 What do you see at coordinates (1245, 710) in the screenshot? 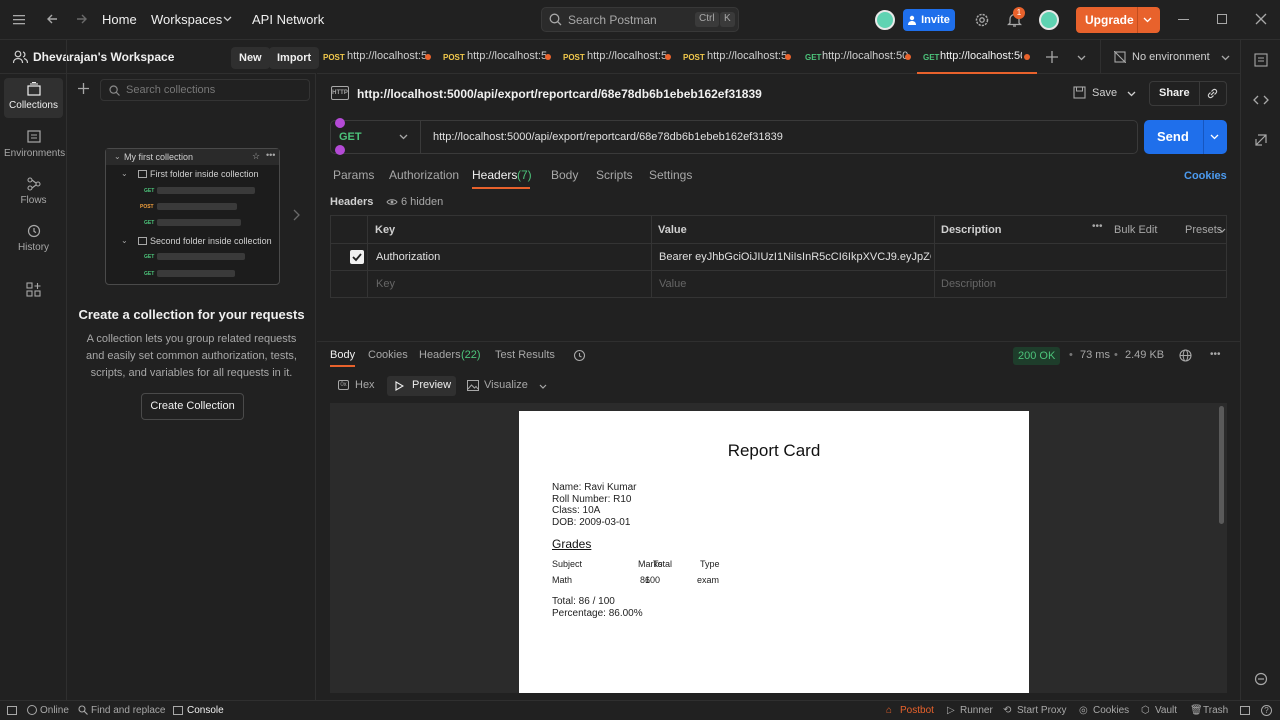
I see `layout-icon` at bounding box center [1245, 710].